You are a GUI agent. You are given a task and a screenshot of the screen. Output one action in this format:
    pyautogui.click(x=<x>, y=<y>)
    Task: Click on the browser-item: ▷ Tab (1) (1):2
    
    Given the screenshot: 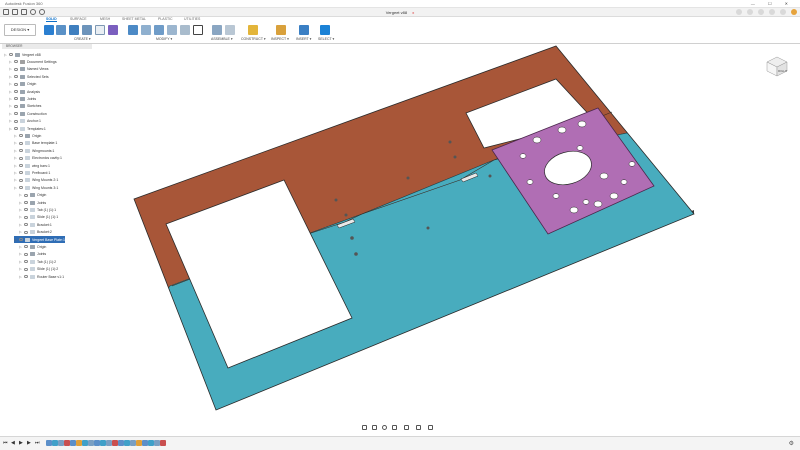 What is the action you would take?
    pyautogui.click(x=37, y=261)
    